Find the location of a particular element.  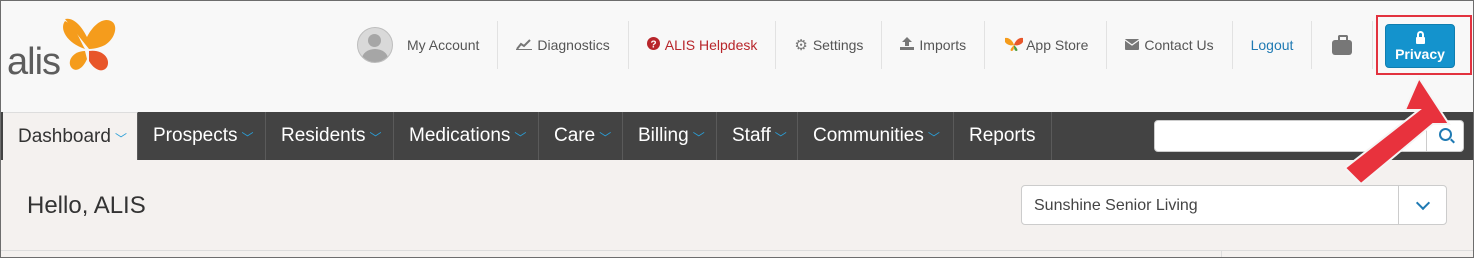

upload-icon is located at coordinates (907, 45).